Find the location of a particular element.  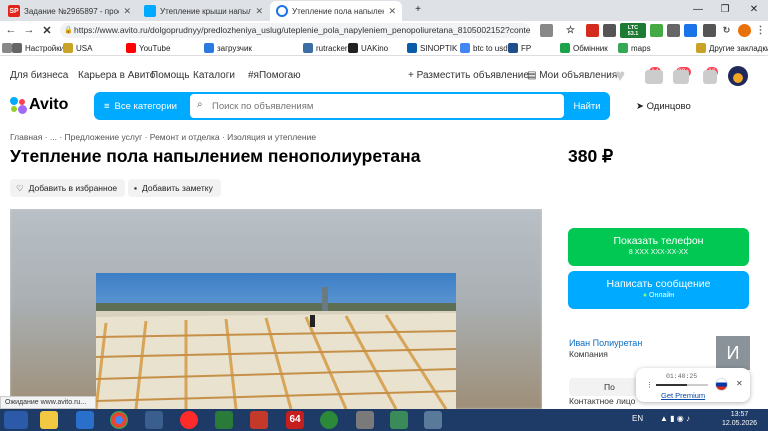

new-tab-button: + is located at coordinates (418, 9).